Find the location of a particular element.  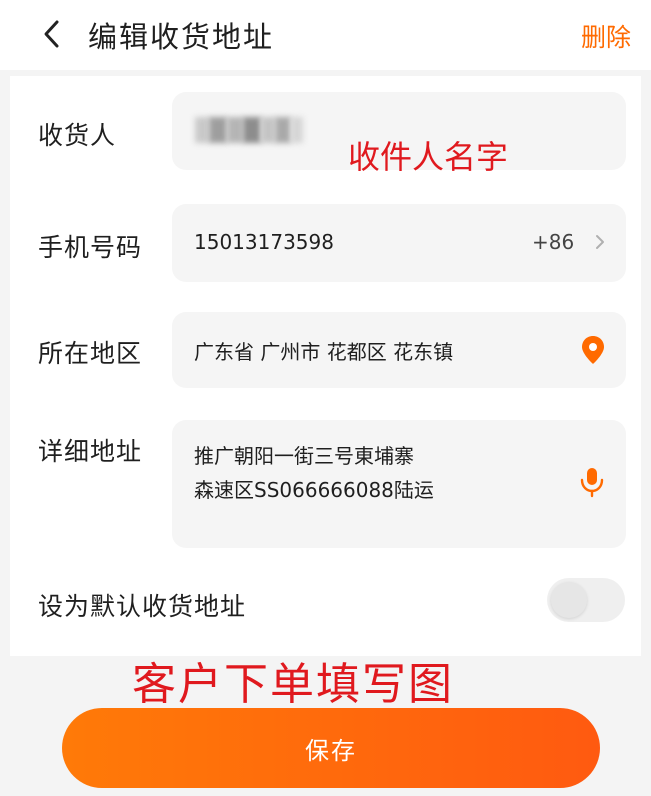

location-pin-icon is located at coordinates (593, 350).